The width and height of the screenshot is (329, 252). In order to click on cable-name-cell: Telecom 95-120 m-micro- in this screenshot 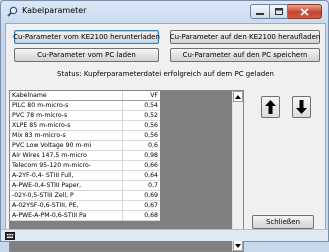, I will do `click(66, 165)`.